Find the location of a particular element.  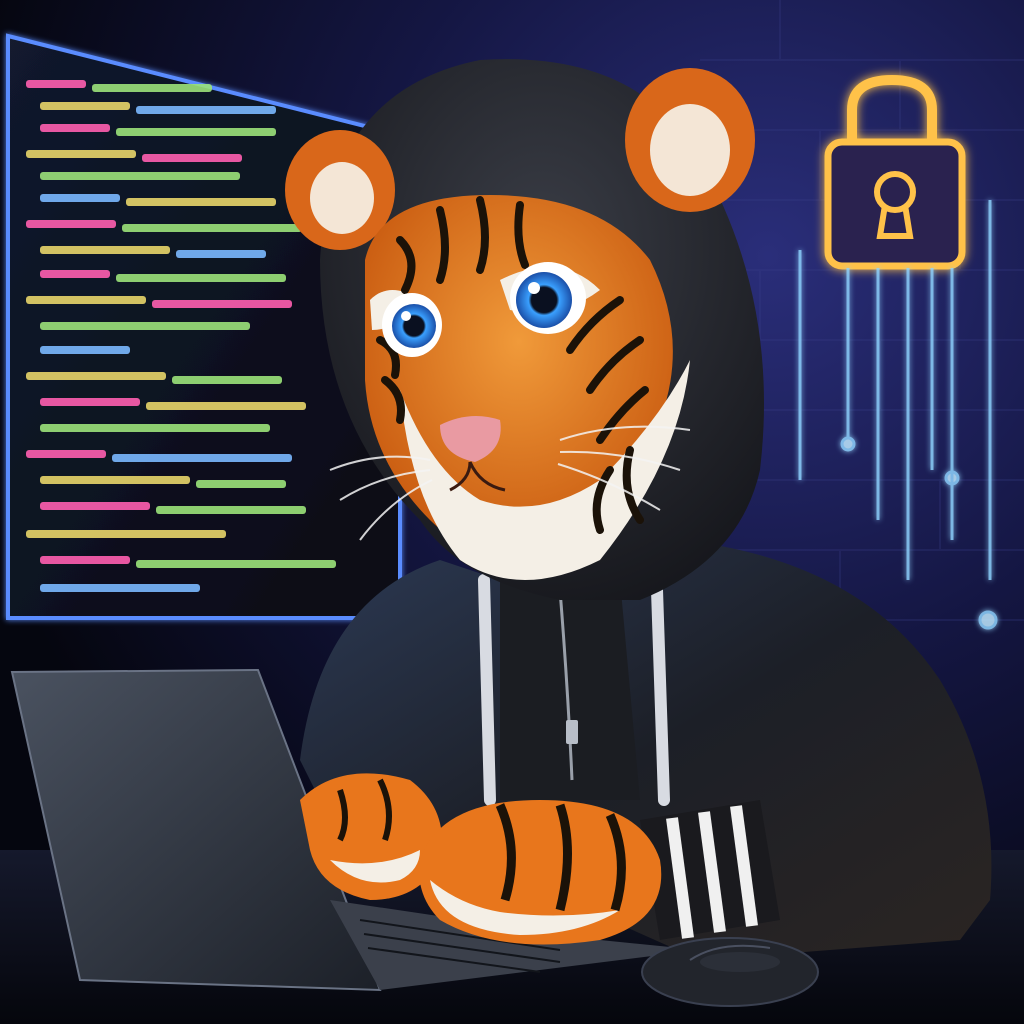

zipper-pull is located at coordinates (572, 732).